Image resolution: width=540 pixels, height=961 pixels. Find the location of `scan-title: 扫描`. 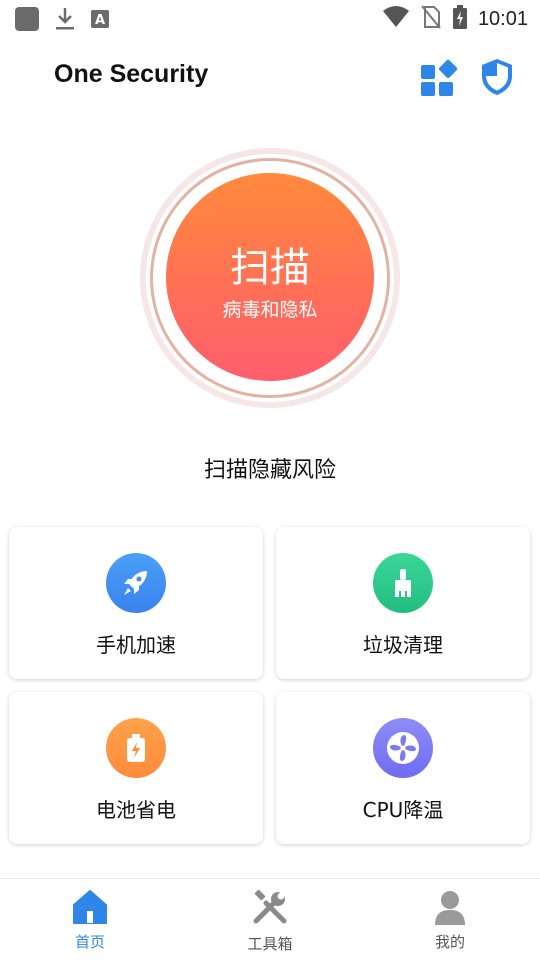

scan-title: 扫描 is located at coordinates (270, 268).